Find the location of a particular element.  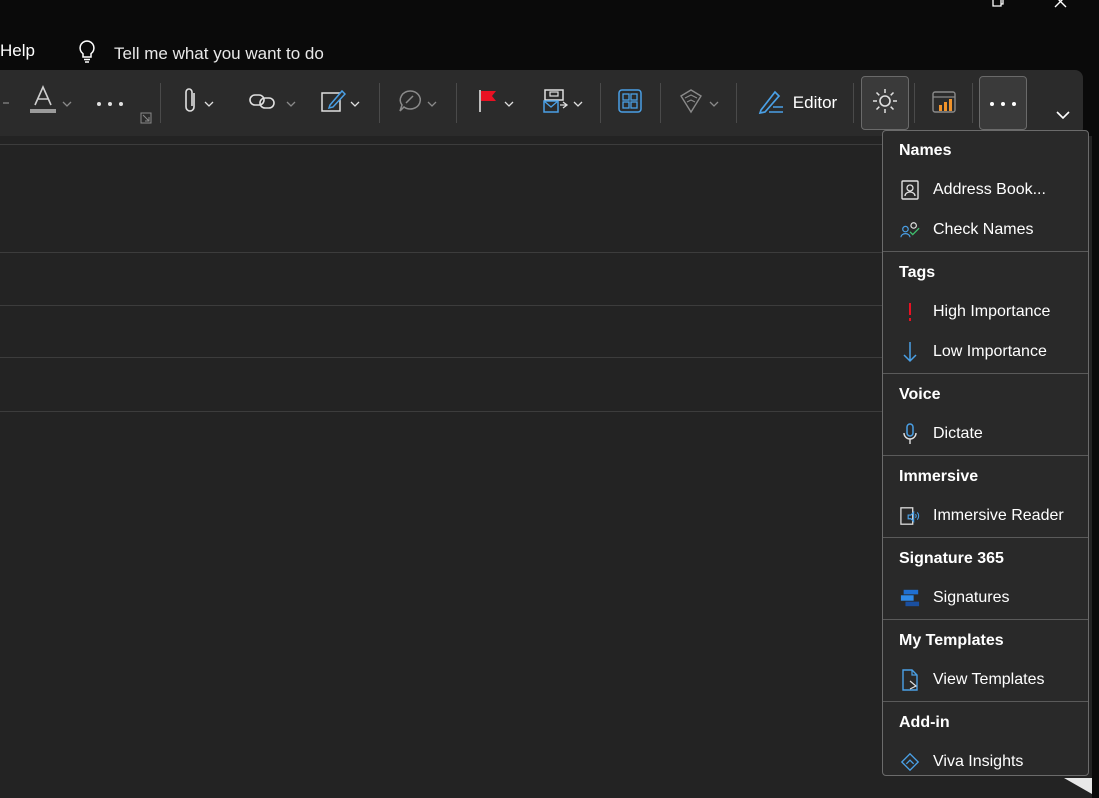

menu-item-label: Check Names is located at coordinates (983, 229).